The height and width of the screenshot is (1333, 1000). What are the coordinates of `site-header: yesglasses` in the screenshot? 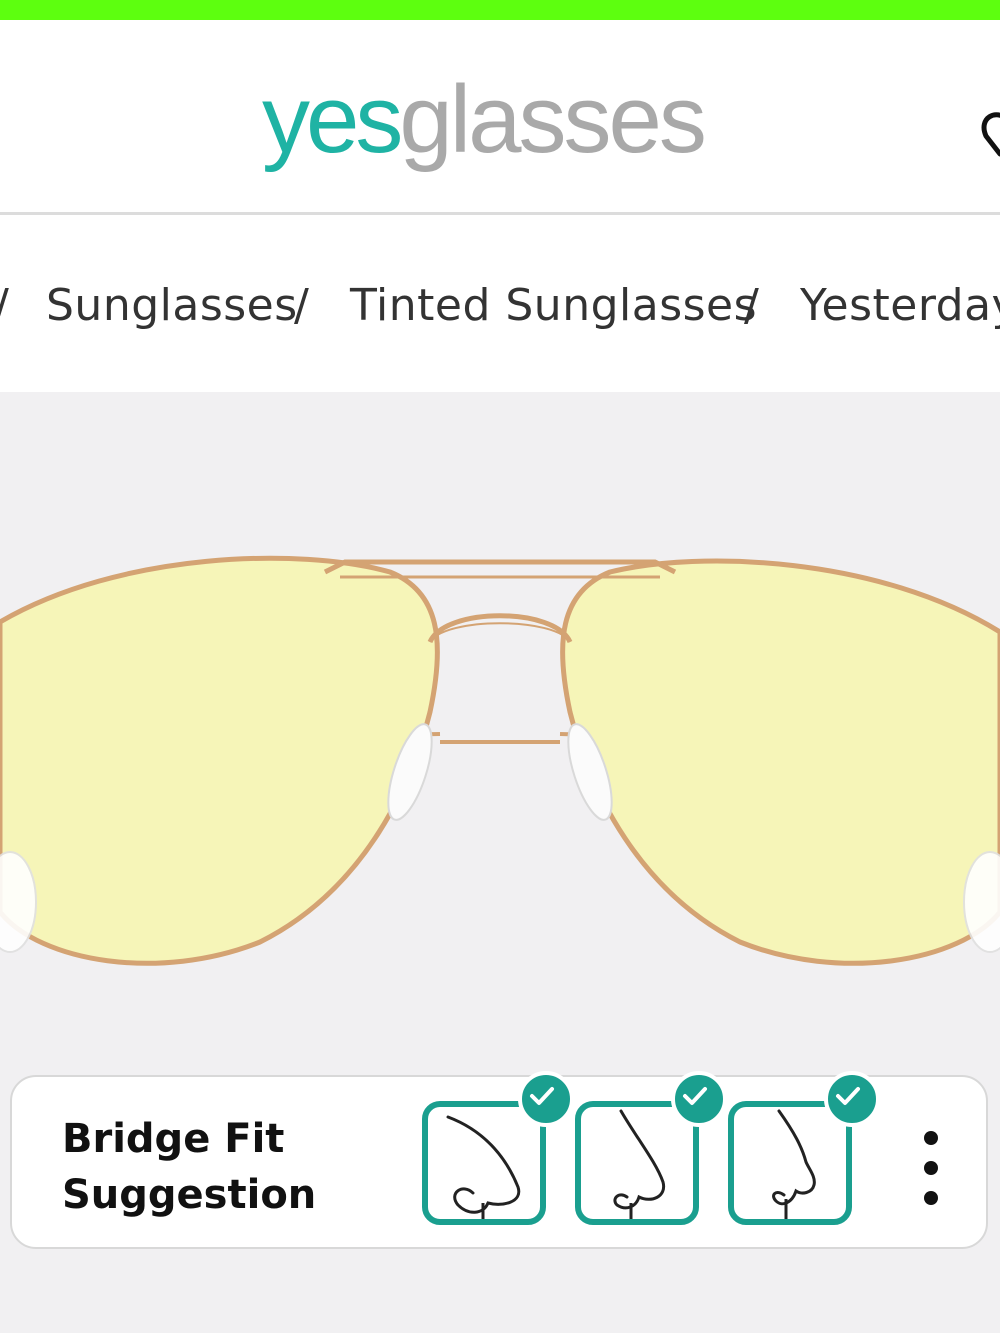 It's located at (500, 116).